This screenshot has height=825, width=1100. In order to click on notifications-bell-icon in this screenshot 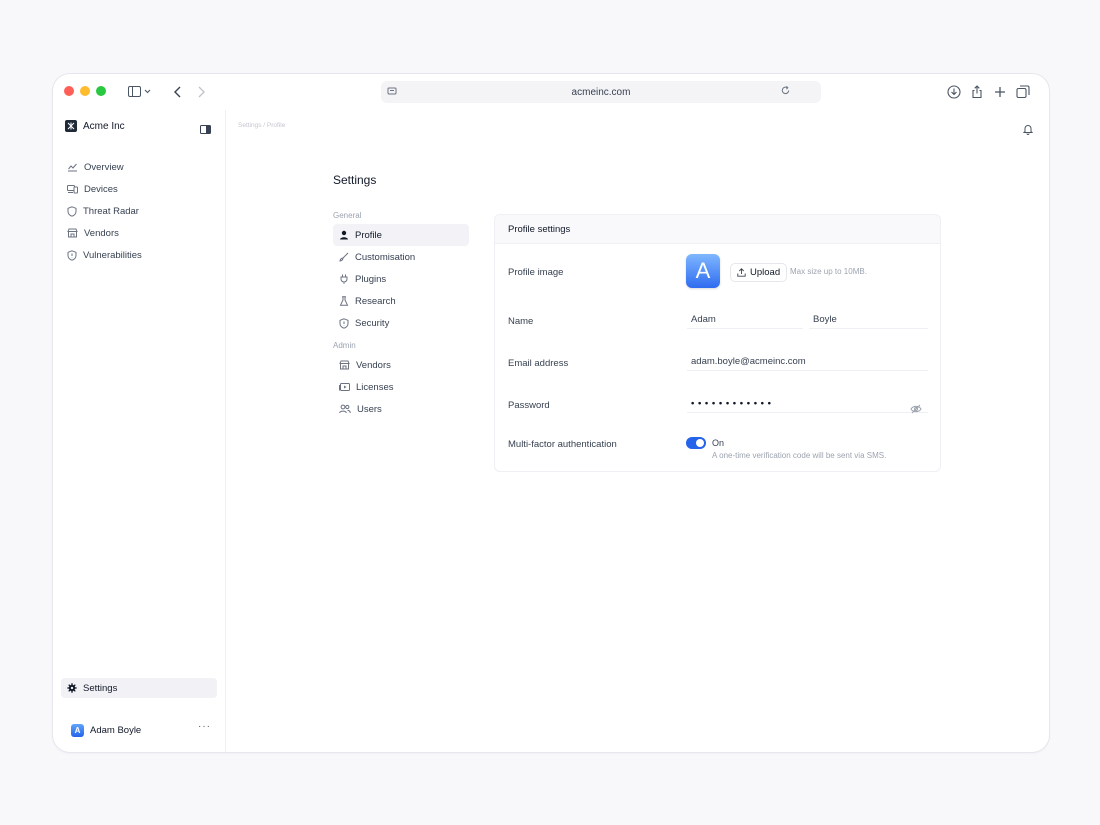, I will do `click(1028, 131)`.